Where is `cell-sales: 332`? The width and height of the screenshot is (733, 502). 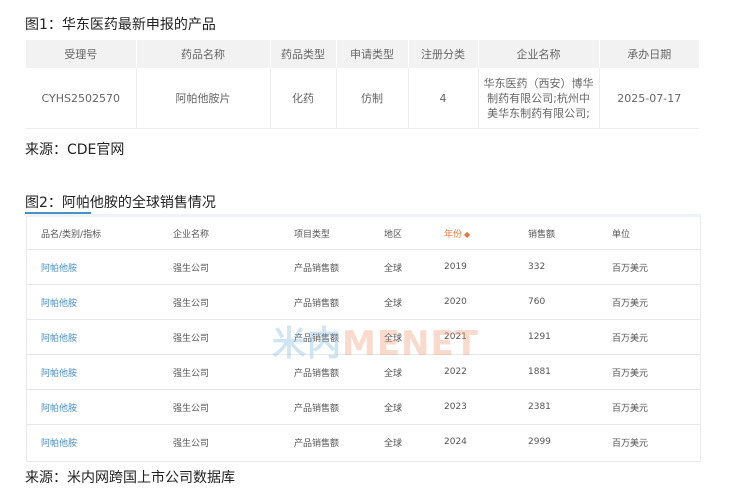 cell-sales: 332 is located at coordinates (570, 267).